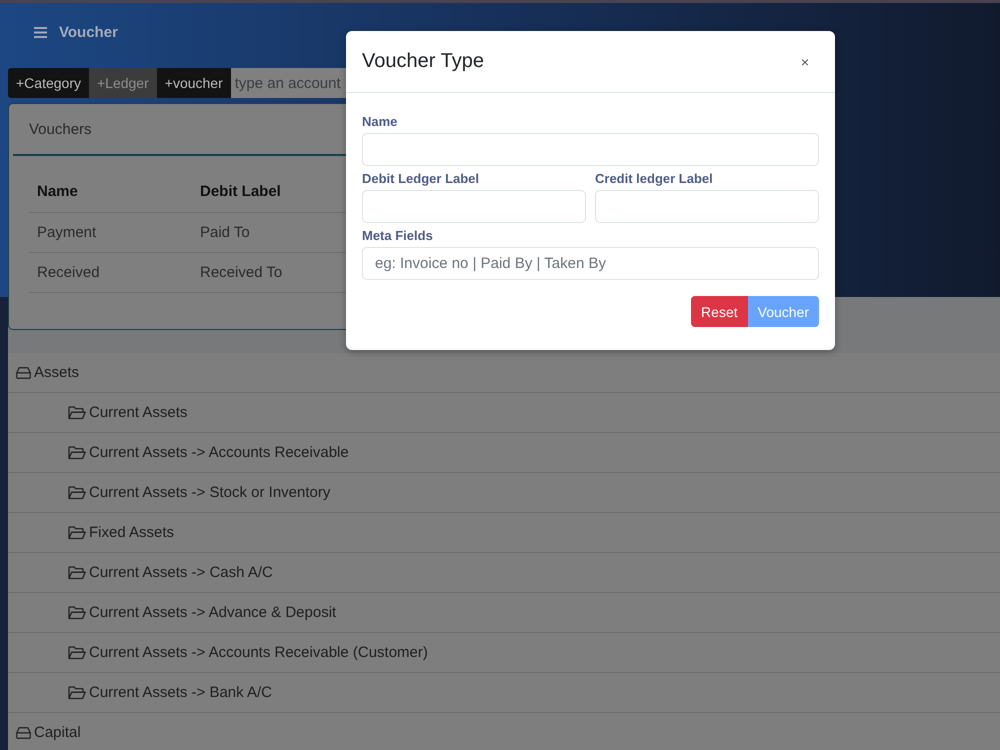 The width and height of the screenshot is (1000, 750). Describe the element at coordinates (110, 272) in the screenshot. I see `table-cell: Received` at that location.